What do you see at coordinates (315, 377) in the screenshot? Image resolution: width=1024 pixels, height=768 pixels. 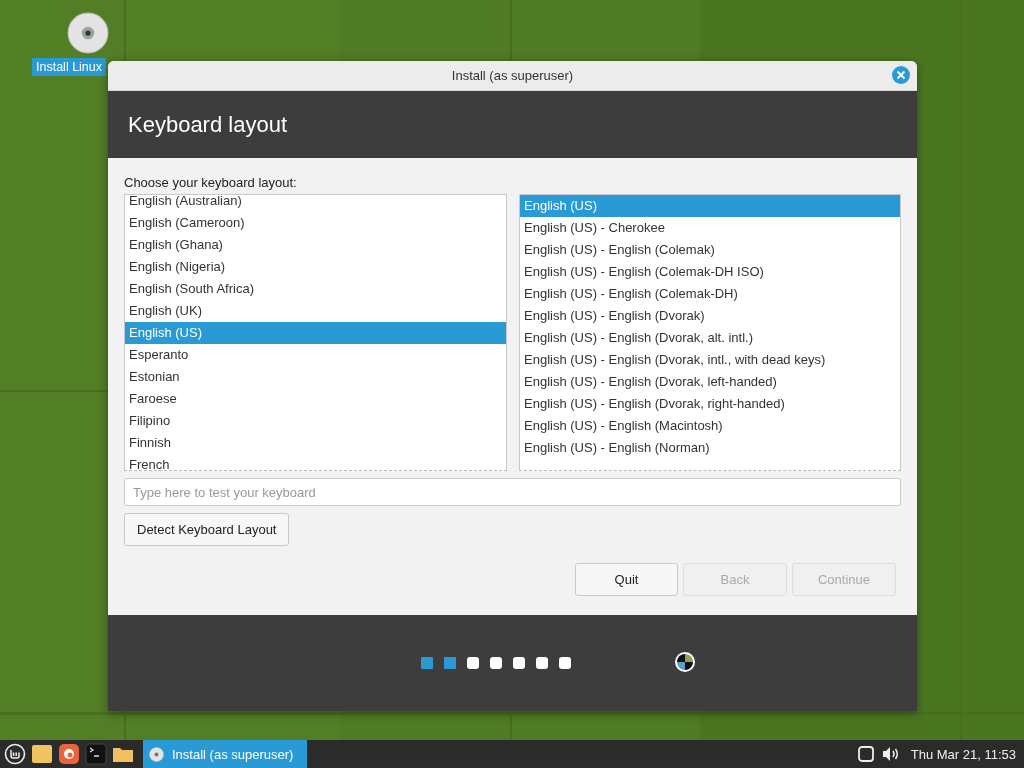 I see `list-item: Estonian` at bounding box center [315, 377].